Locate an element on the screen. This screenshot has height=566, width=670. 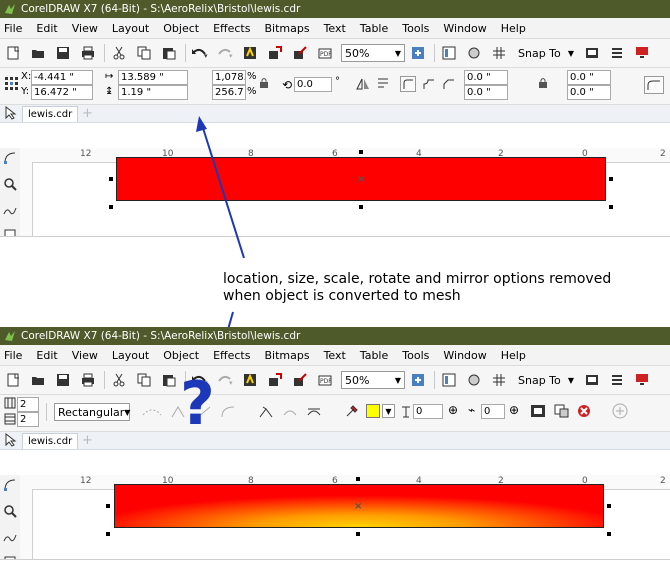
rotation-center-icon: × is located at coordinates (358, 506).